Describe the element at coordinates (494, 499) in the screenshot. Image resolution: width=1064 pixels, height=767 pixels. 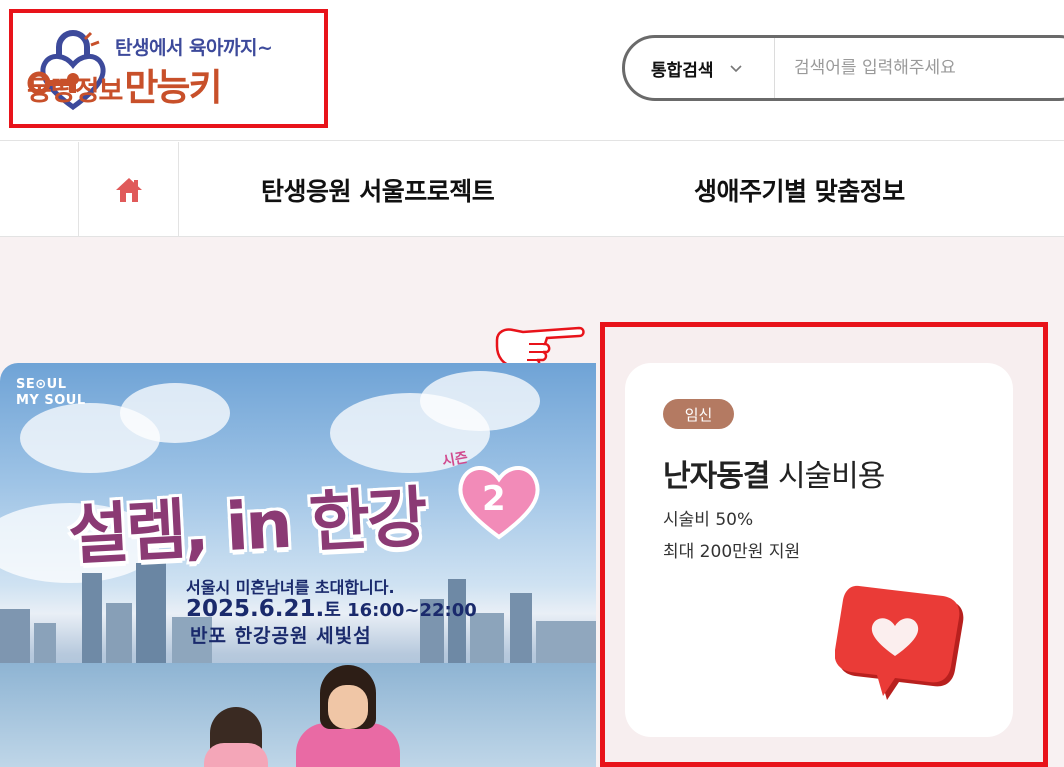
I see `season-number: 2` at that location.